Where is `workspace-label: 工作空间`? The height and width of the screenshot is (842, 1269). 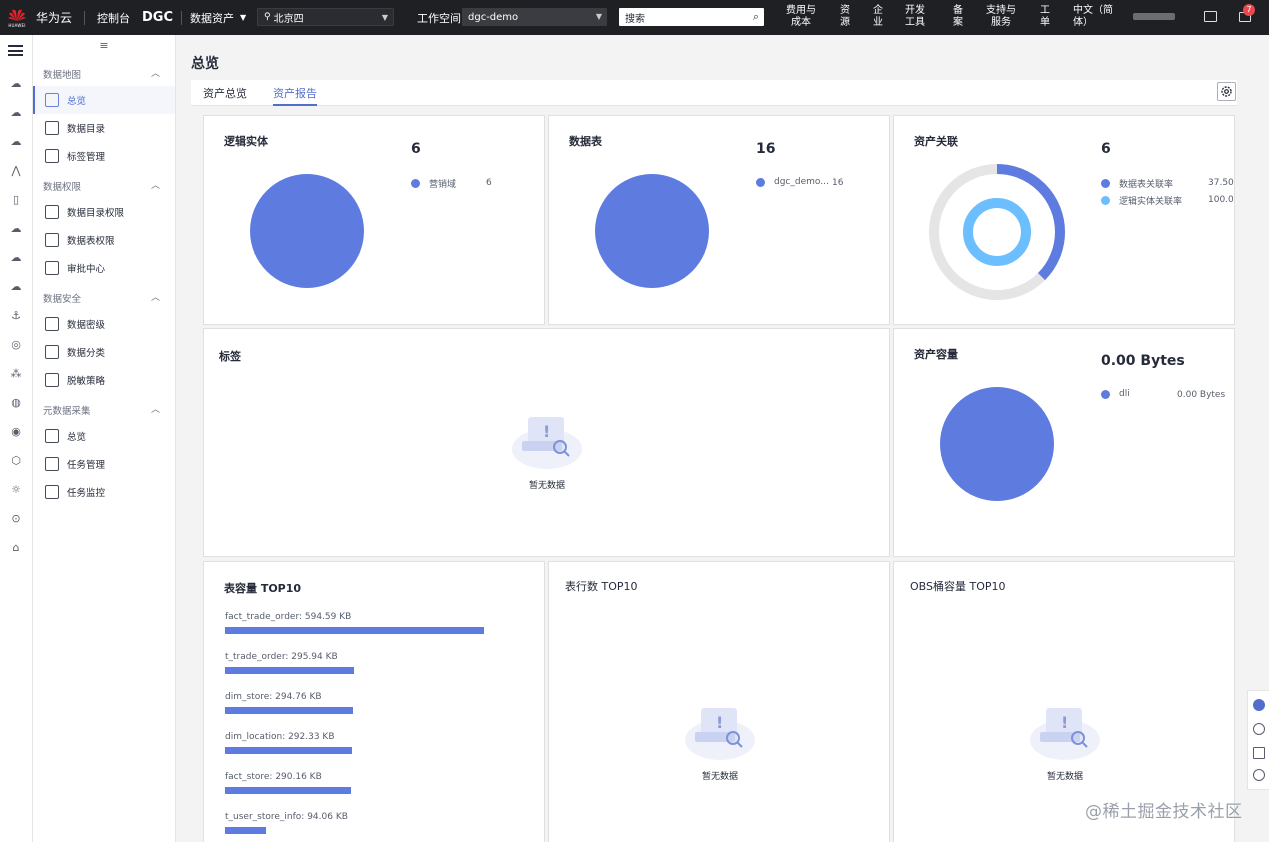
workspace-label: 工作空间 is located at coordinates (439, 18).